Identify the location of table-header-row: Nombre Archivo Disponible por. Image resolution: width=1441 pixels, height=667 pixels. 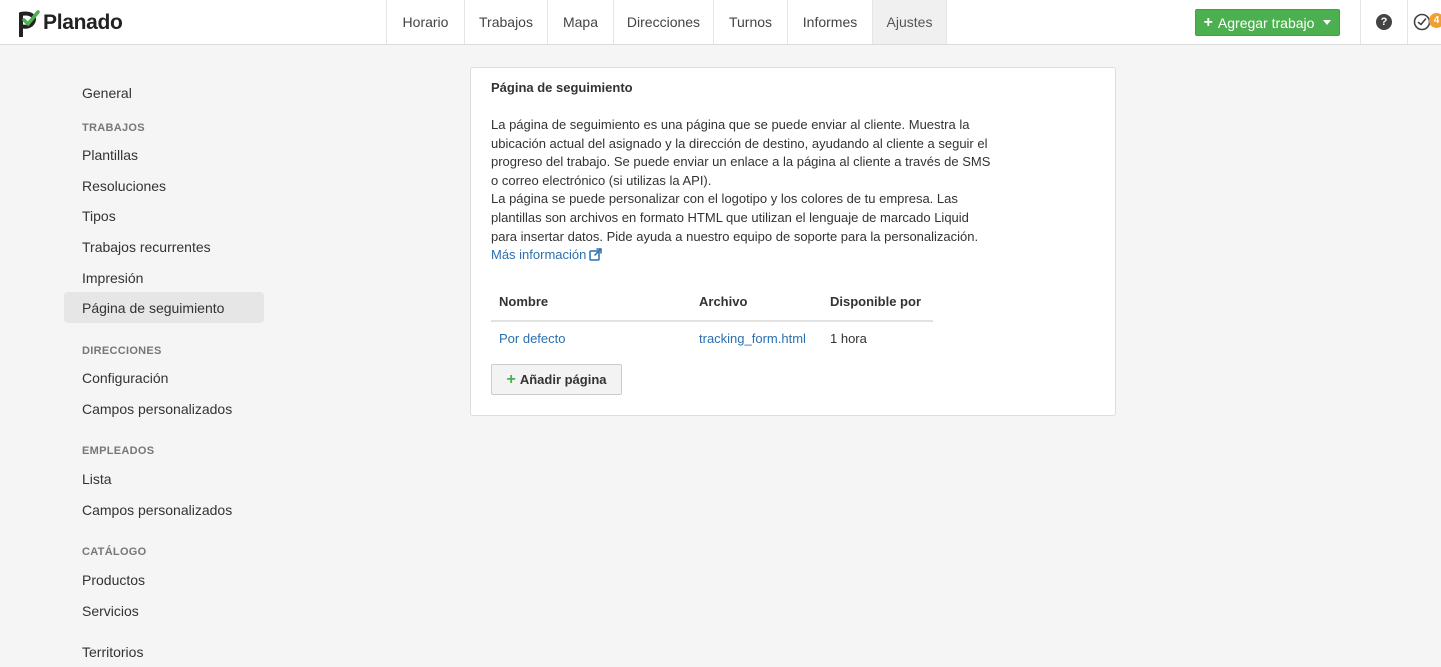
(712, 306).